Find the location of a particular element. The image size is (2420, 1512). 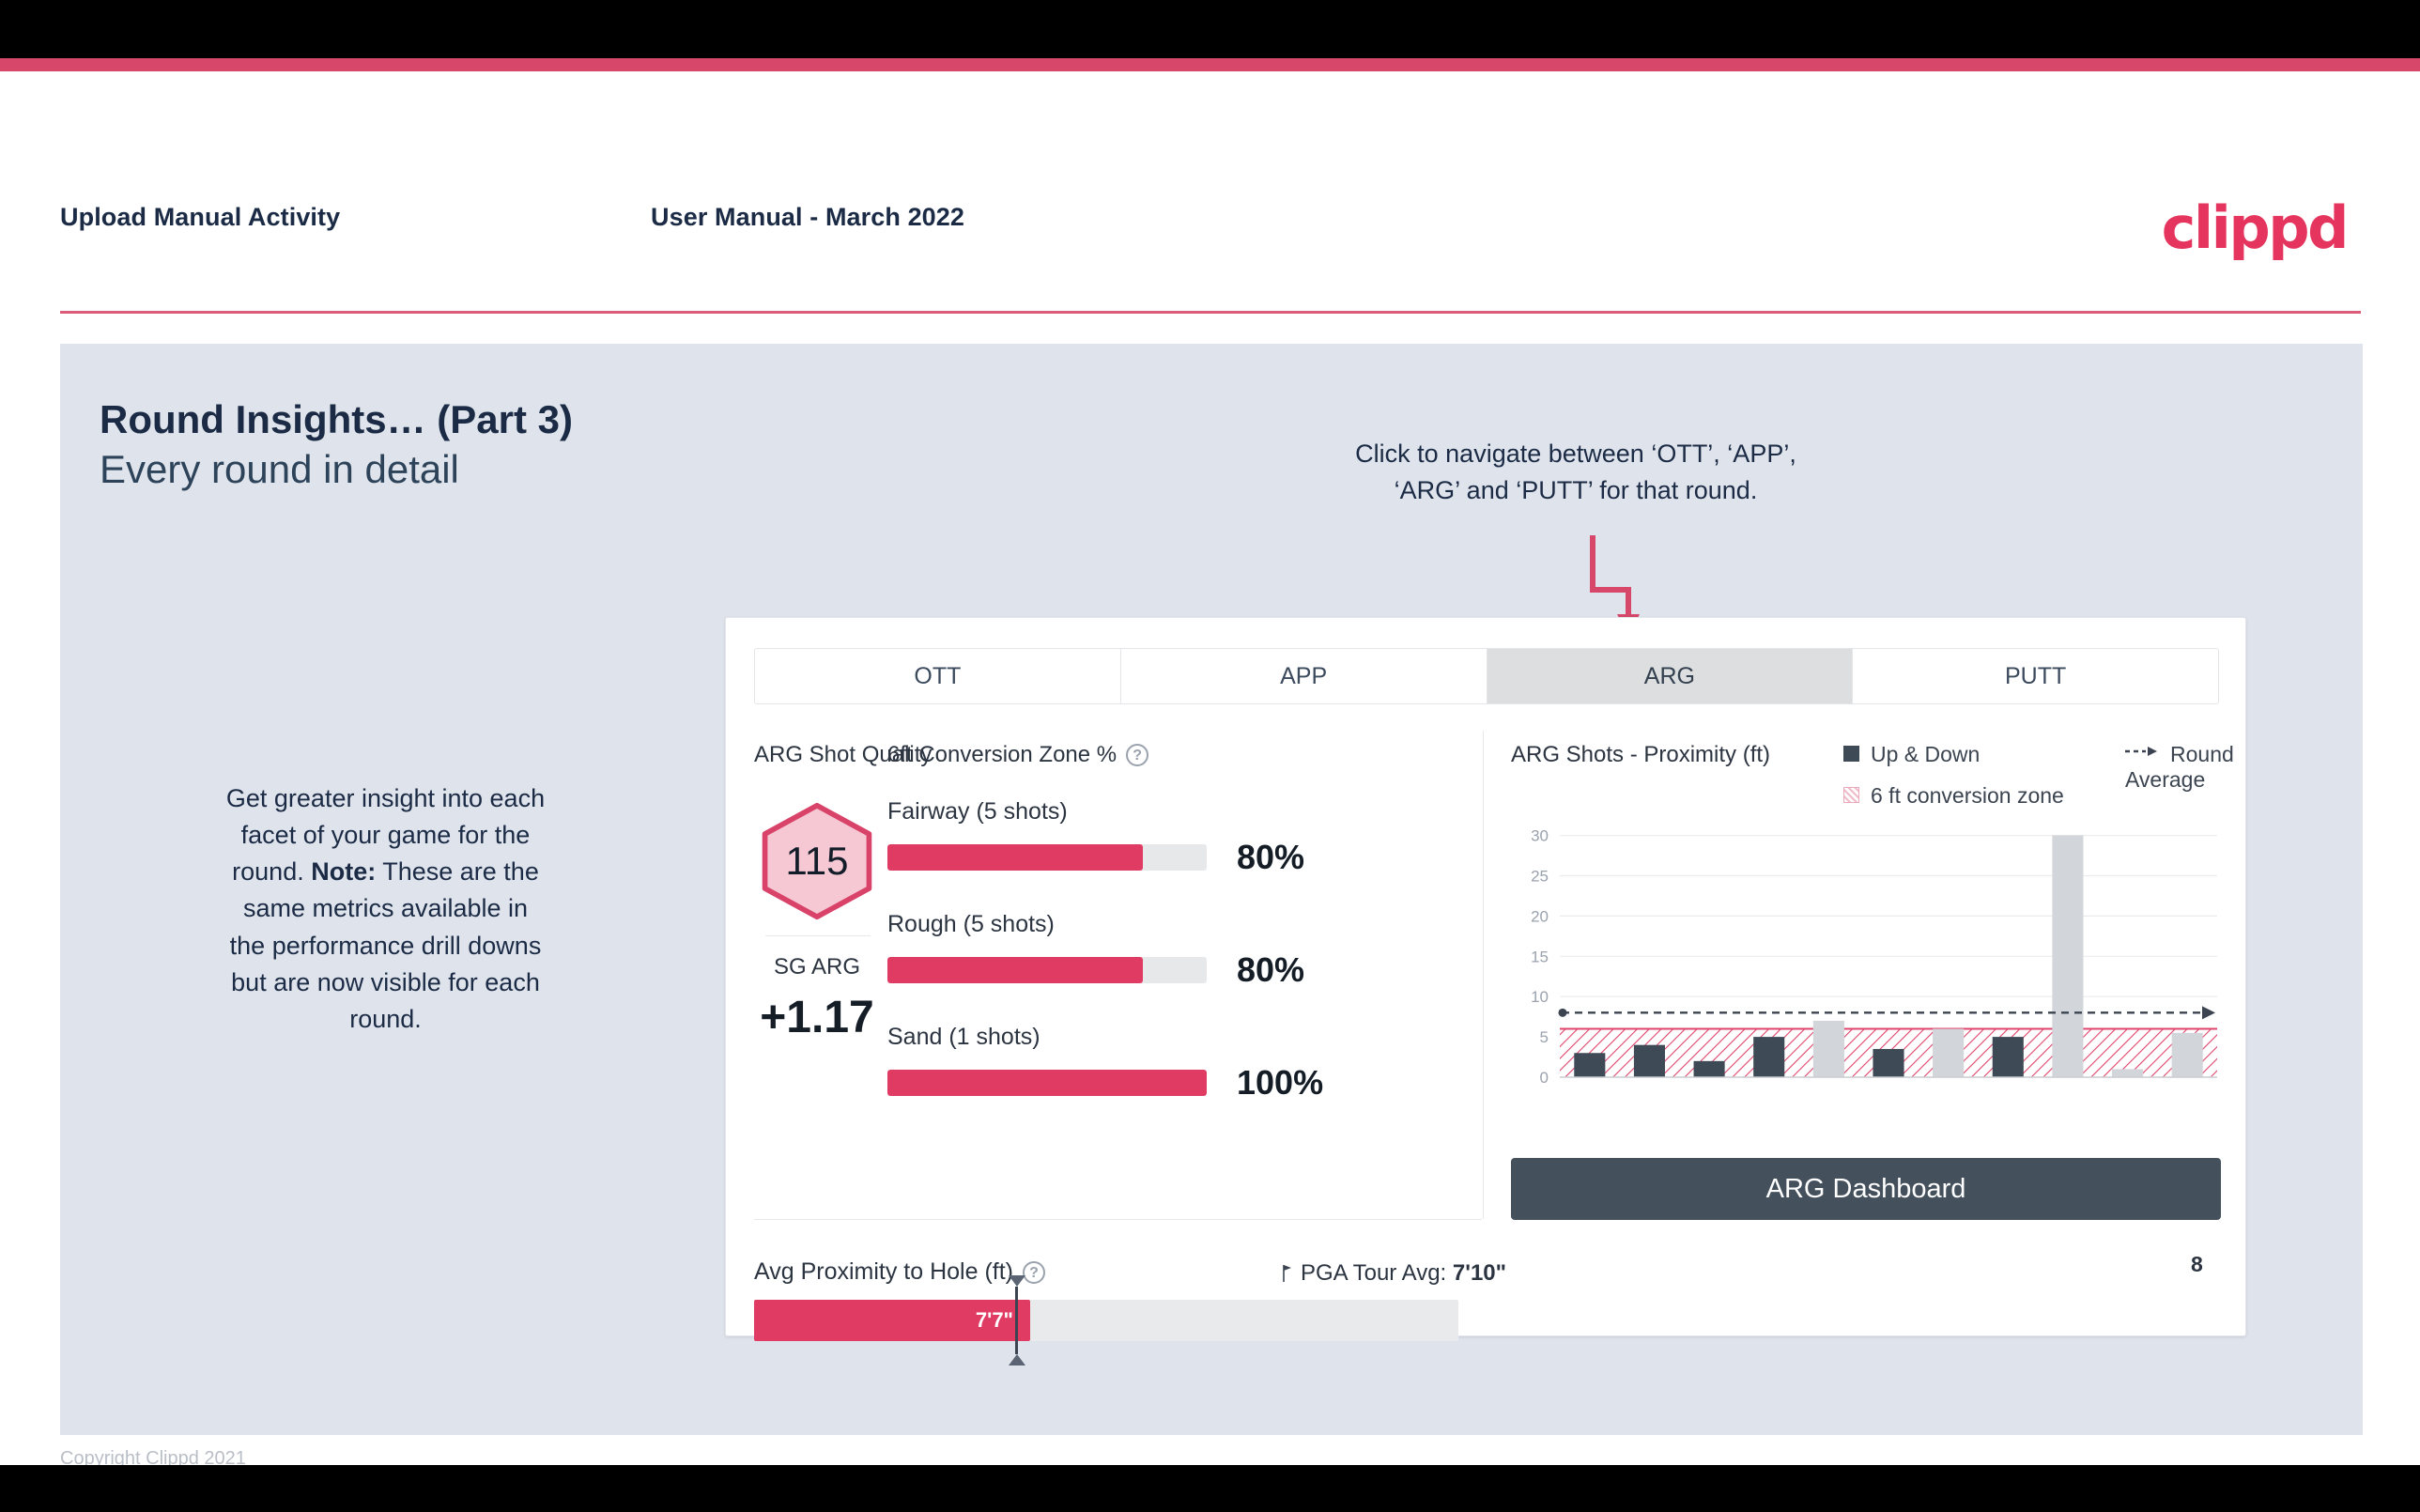

zone-sand-bar: 100% is located at coordinates (1105, 1083).